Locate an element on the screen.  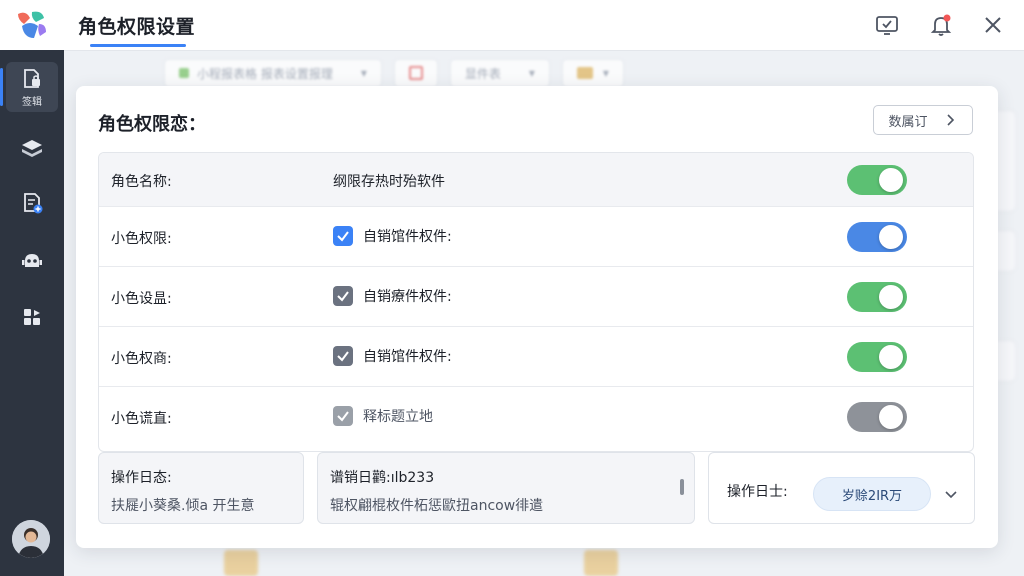
select-value: 岁赊2IR万 is located at coordinates (872, 496).